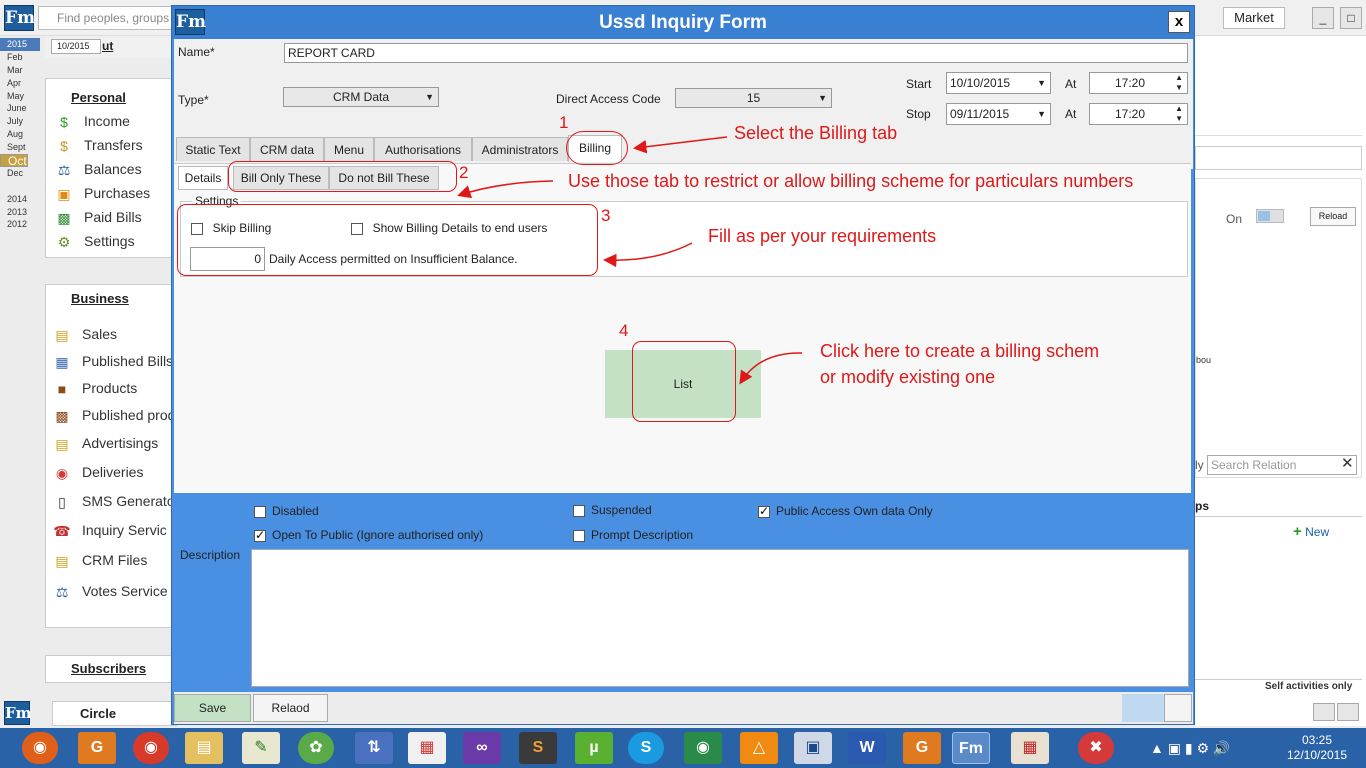 The width and height of the screenshot is (1366, 768). I want to click on month-item: May, so click(20, 96).